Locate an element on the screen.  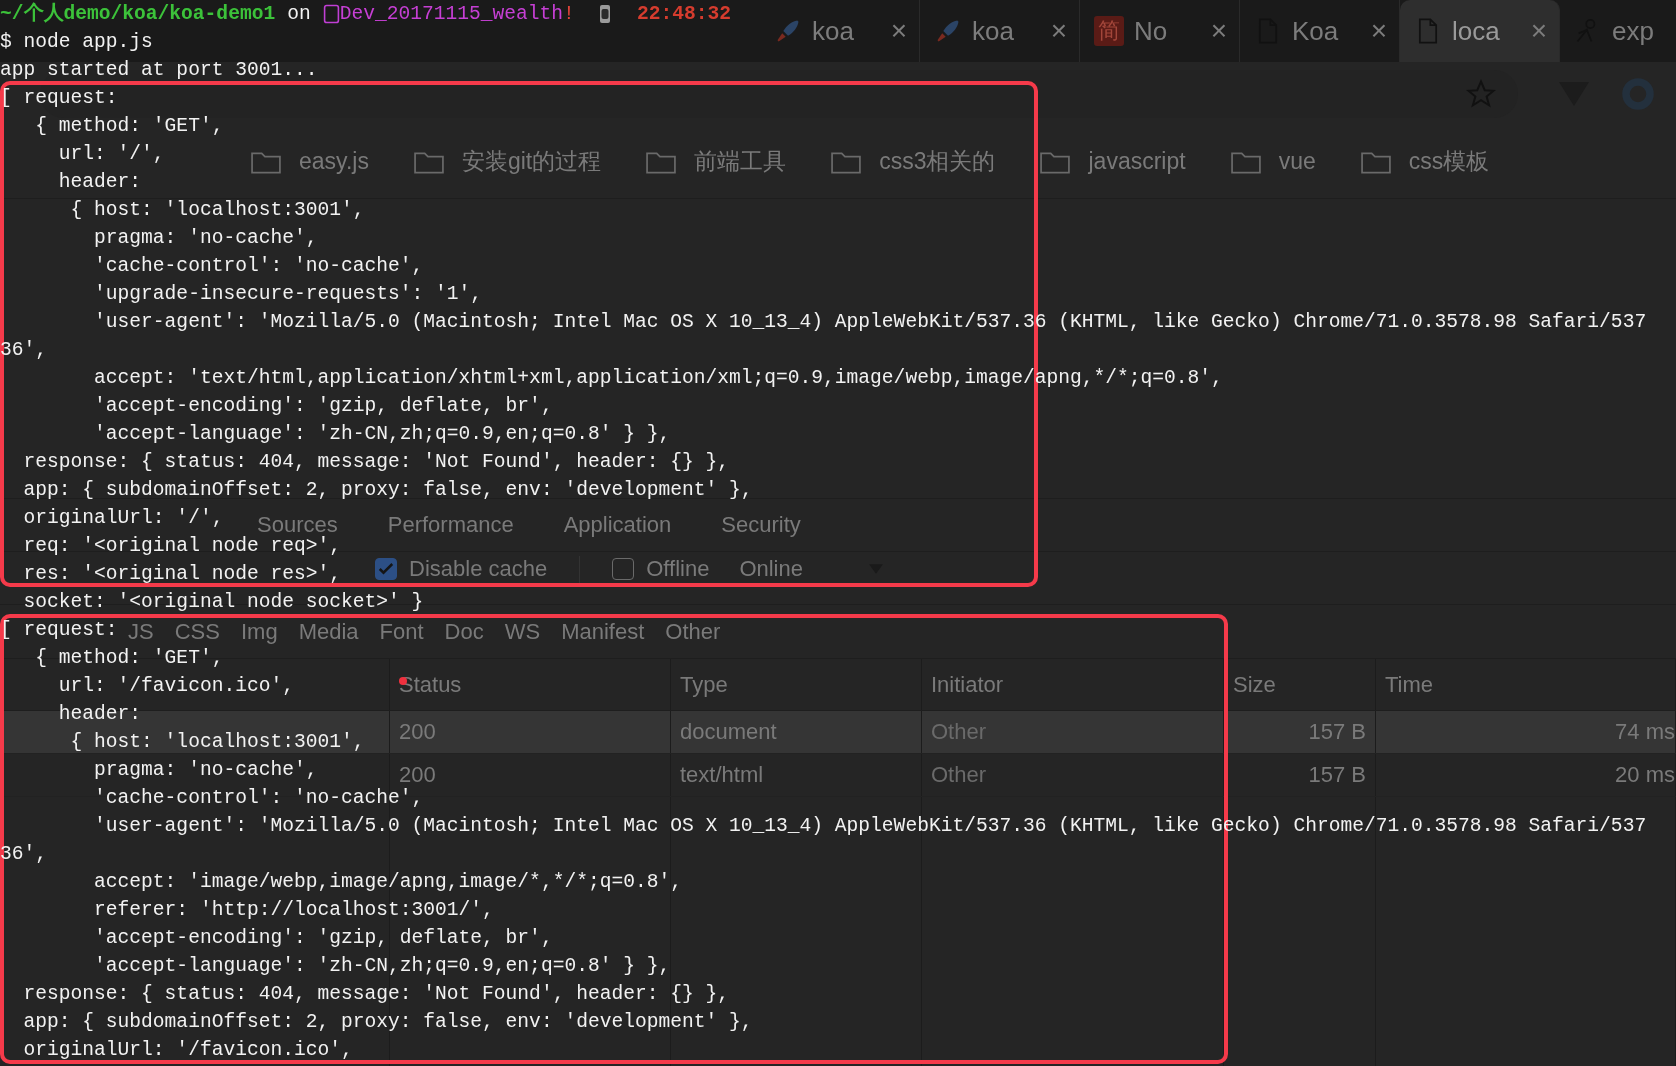
prompt-time: 22:48:32 is located at coordinates (683, 14).